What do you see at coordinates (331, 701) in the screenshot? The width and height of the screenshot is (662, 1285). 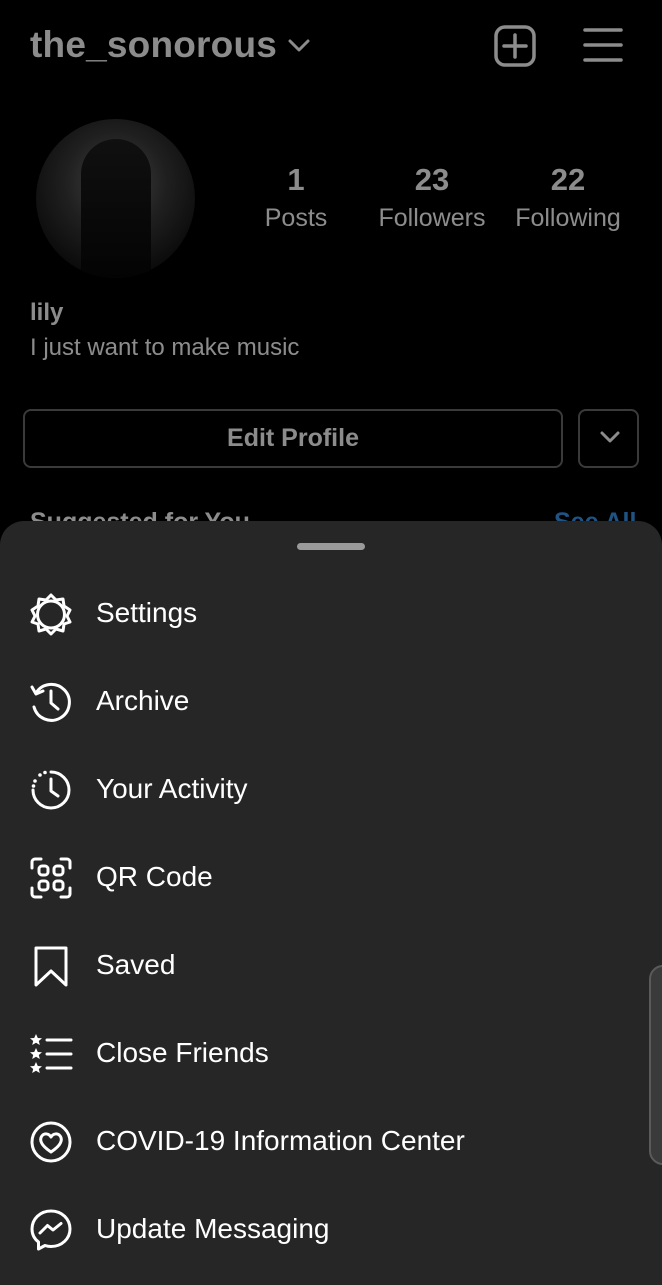 I see `menu-item-archive: Archive` at bounding box center [331, 701].